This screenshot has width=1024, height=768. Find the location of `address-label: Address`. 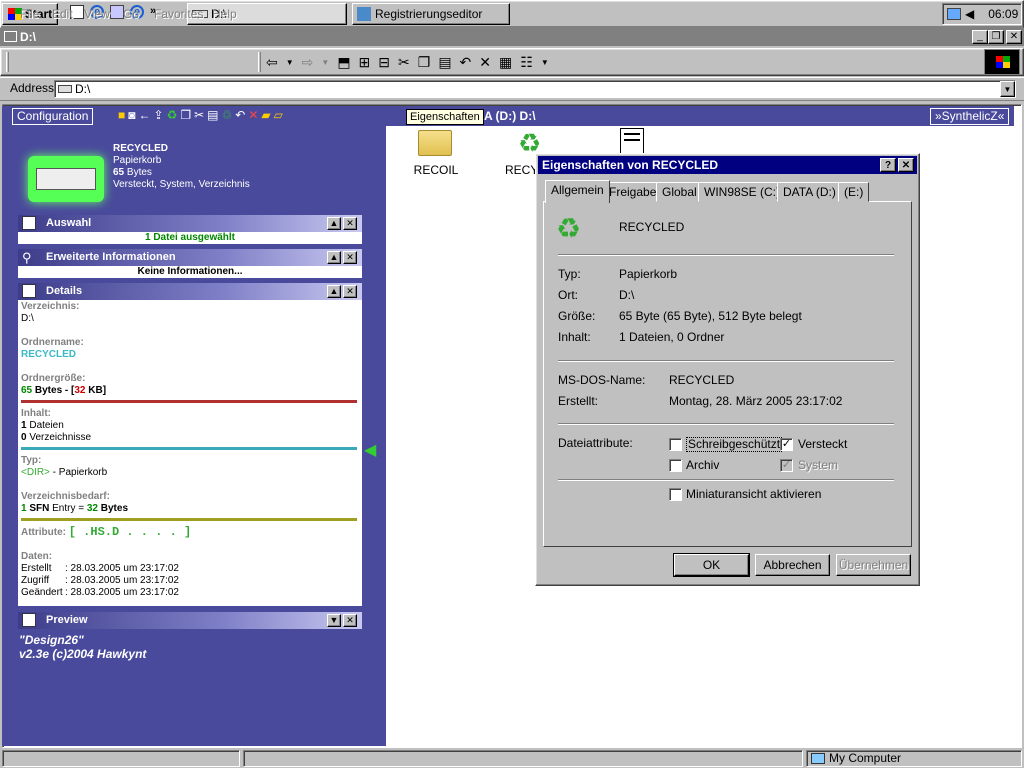

address-label: Address is located at coordinates (32, 88).